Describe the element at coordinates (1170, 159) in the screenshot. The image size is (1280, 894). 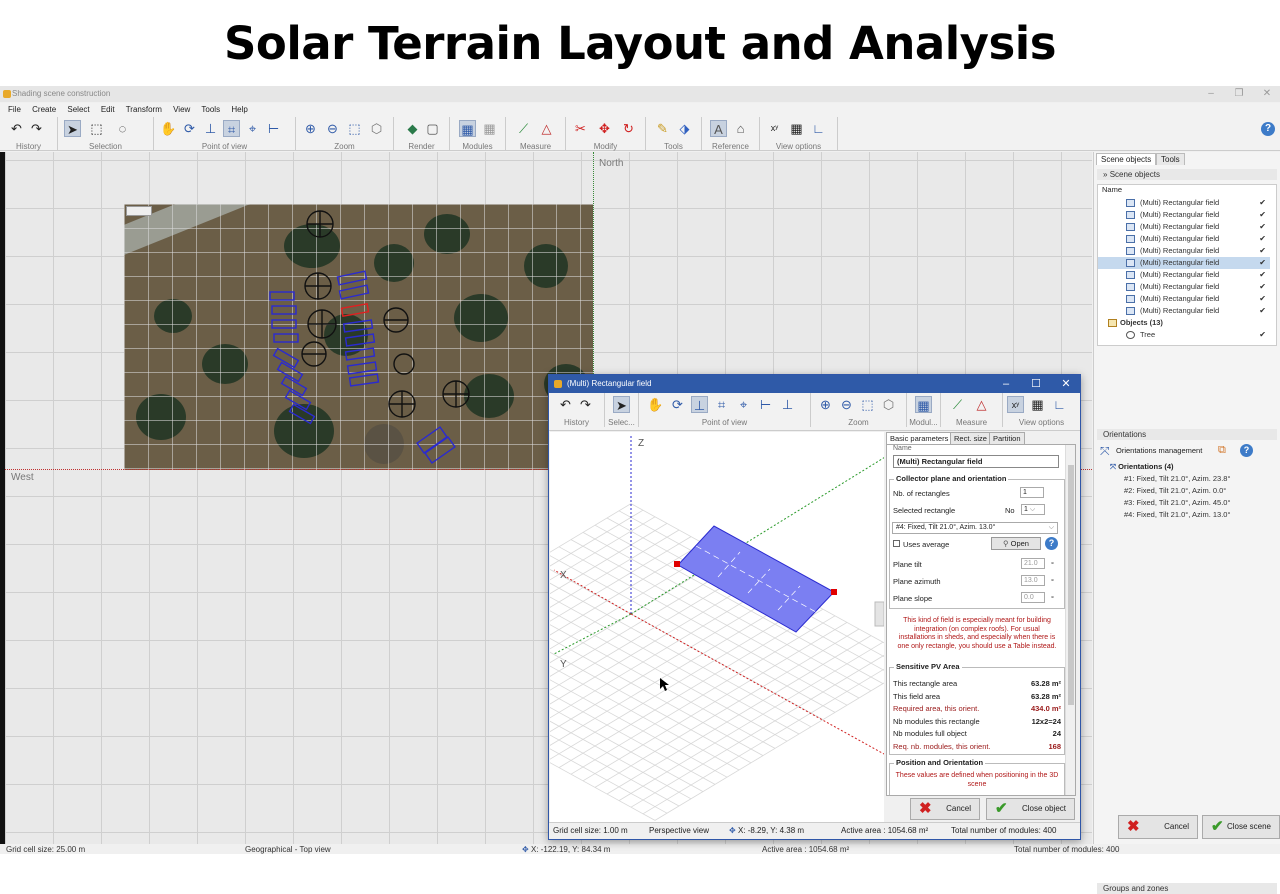
I see `tab-tools: Tools` at that location.